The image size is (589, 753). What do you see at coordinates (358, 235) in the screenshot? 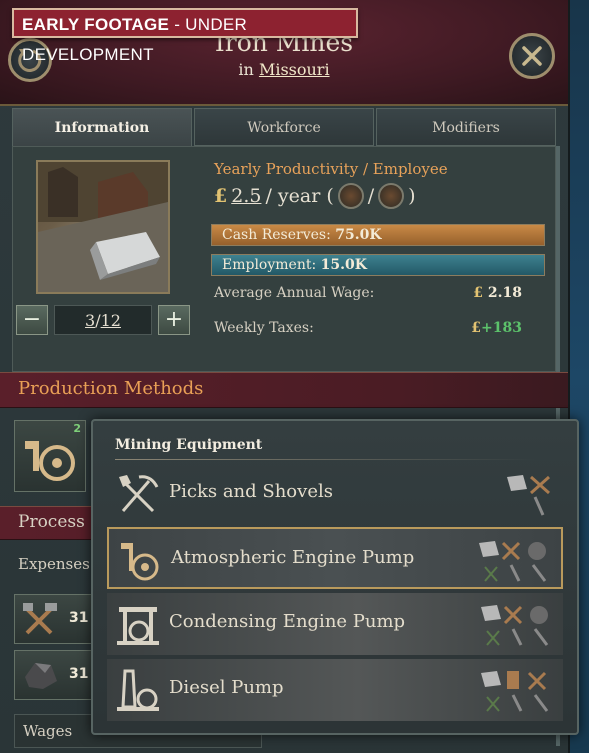
I see `cash-value: 75.0K` at bounding box center [358, 235].